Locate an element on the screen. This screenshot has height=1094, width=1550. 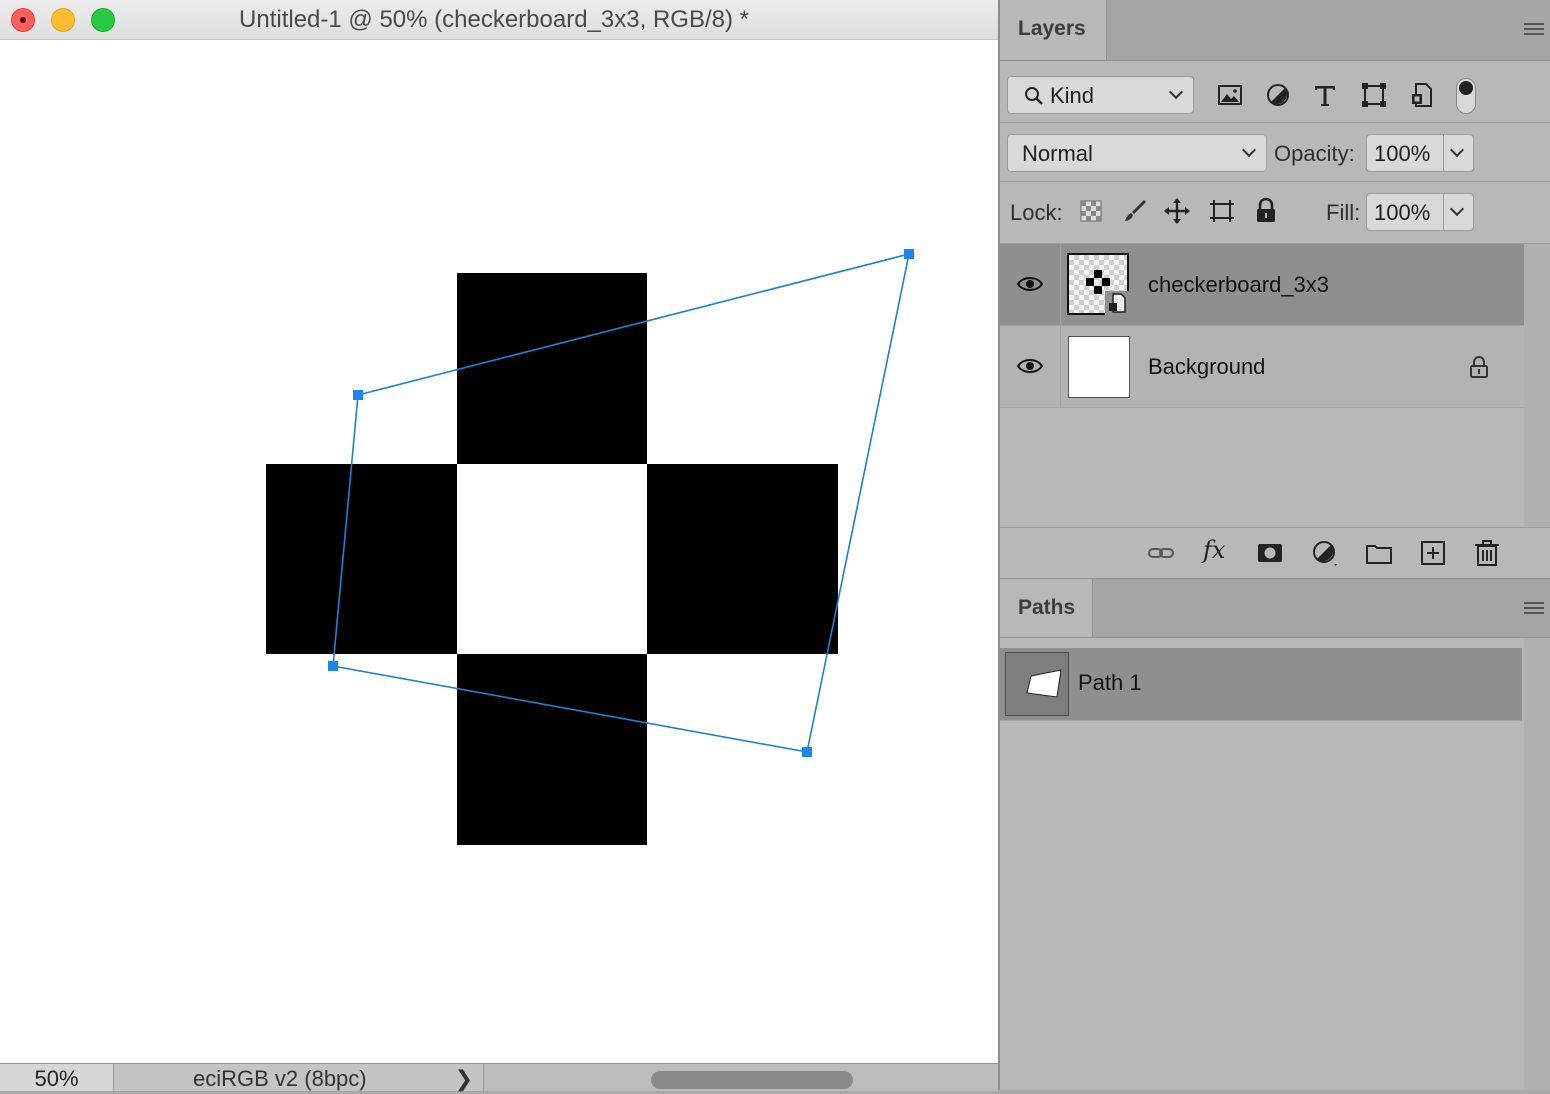
layer-lock-icon is located at coordinates (1479, 367).